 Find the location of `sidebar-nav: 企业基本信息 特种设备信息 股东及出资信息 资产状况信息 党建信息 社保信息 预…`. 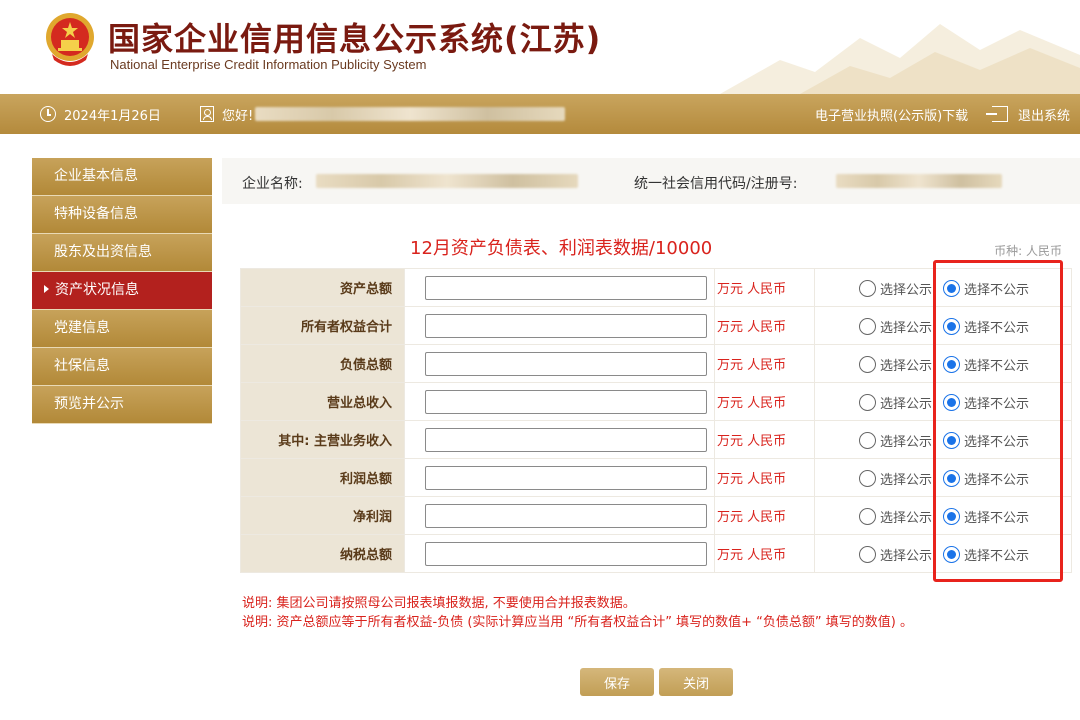

sidebar-nav: 企业基本信息 特种设备信息 股东及出资信息 资产状况信息 党建信息 社保信息 预… is located at coordinates (122, 291).